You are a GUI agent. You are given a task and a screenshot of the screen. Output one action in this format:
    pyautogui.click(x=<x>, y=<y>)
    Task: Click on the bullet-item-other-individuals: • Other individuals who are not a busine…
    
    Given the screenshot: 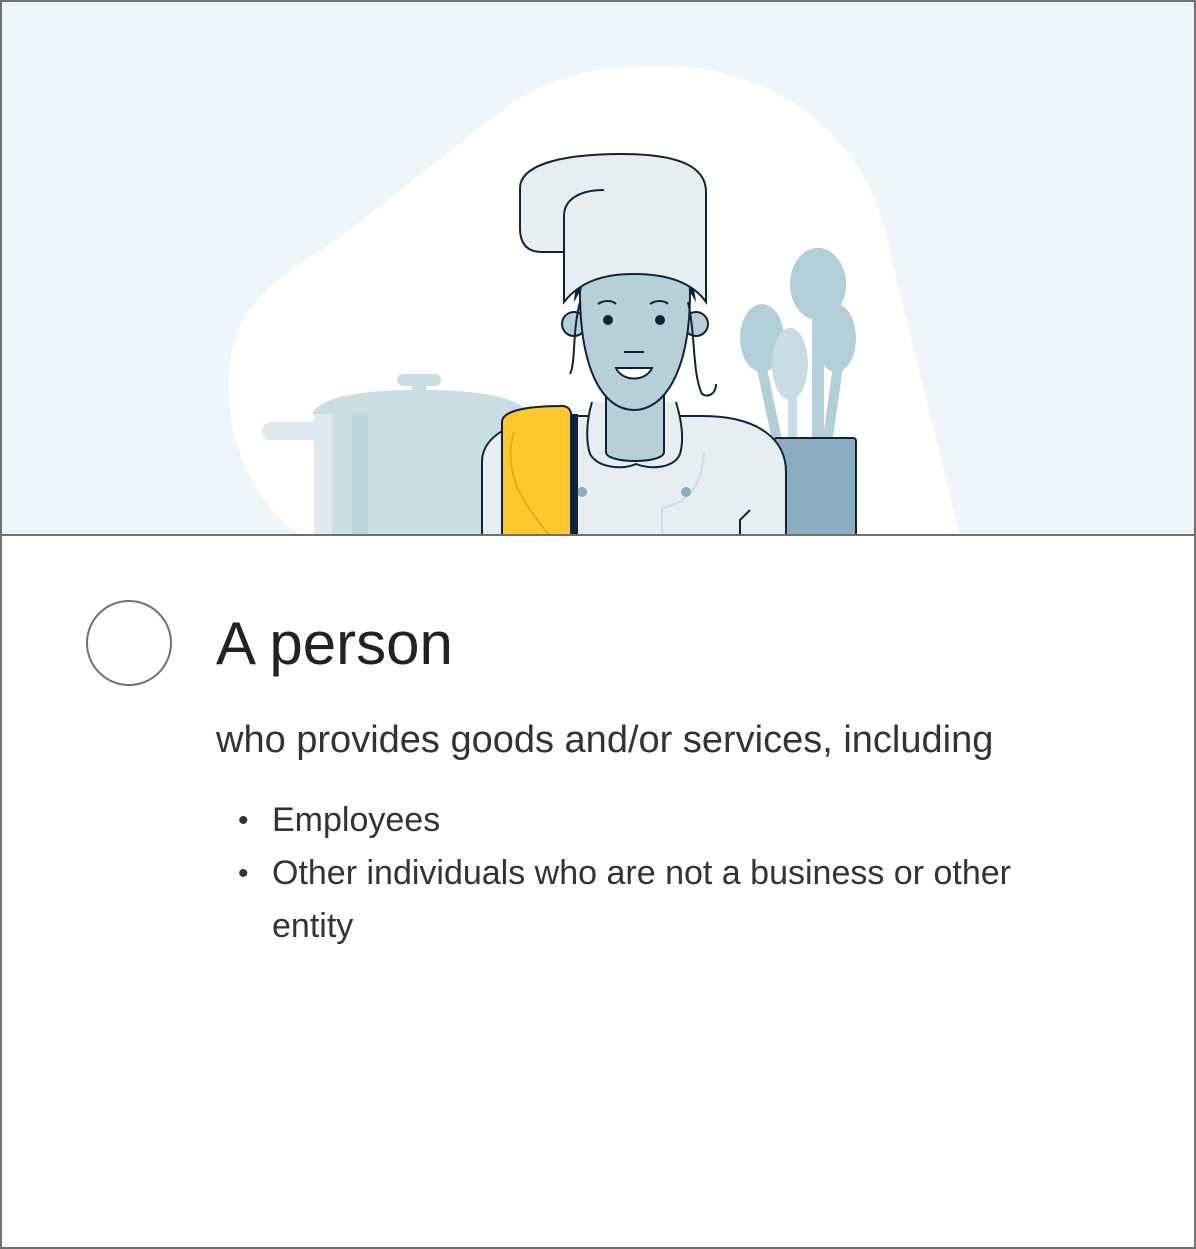 What is the action you would take?
    pyautogui.click(x=668, y=900)
    